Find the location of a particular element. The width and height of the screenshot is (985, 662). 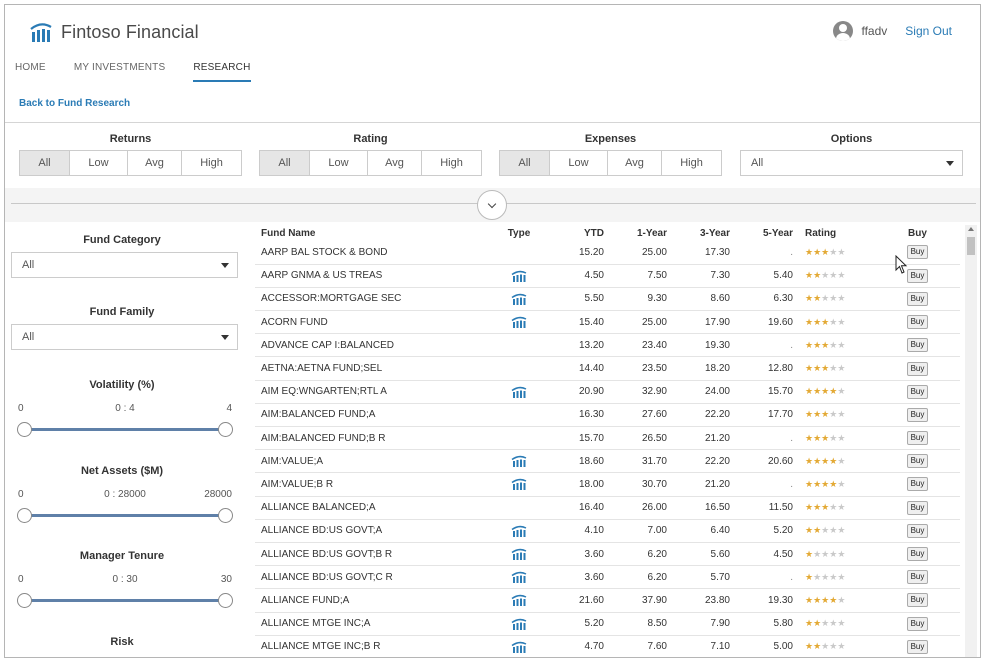

volatility-min-handle is located at coordinates (24, 429).